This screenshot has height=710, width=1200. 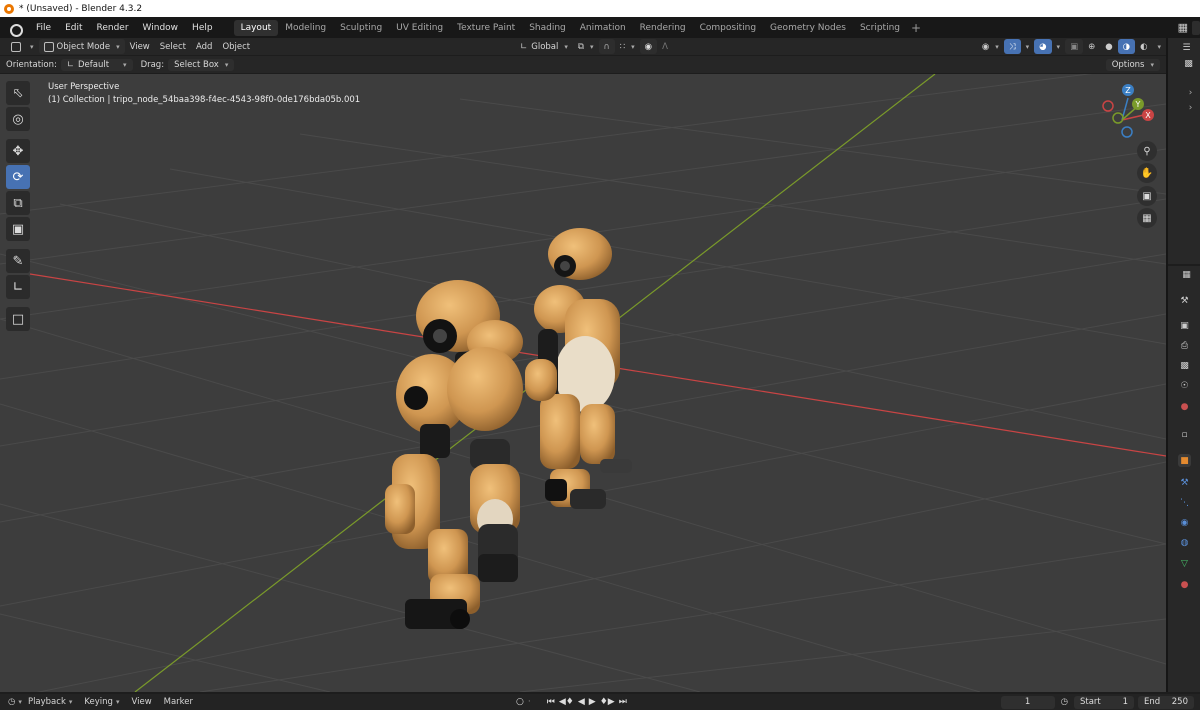 I want to click on collection-tab-icon: ▫, so click(x=1184, y=434).